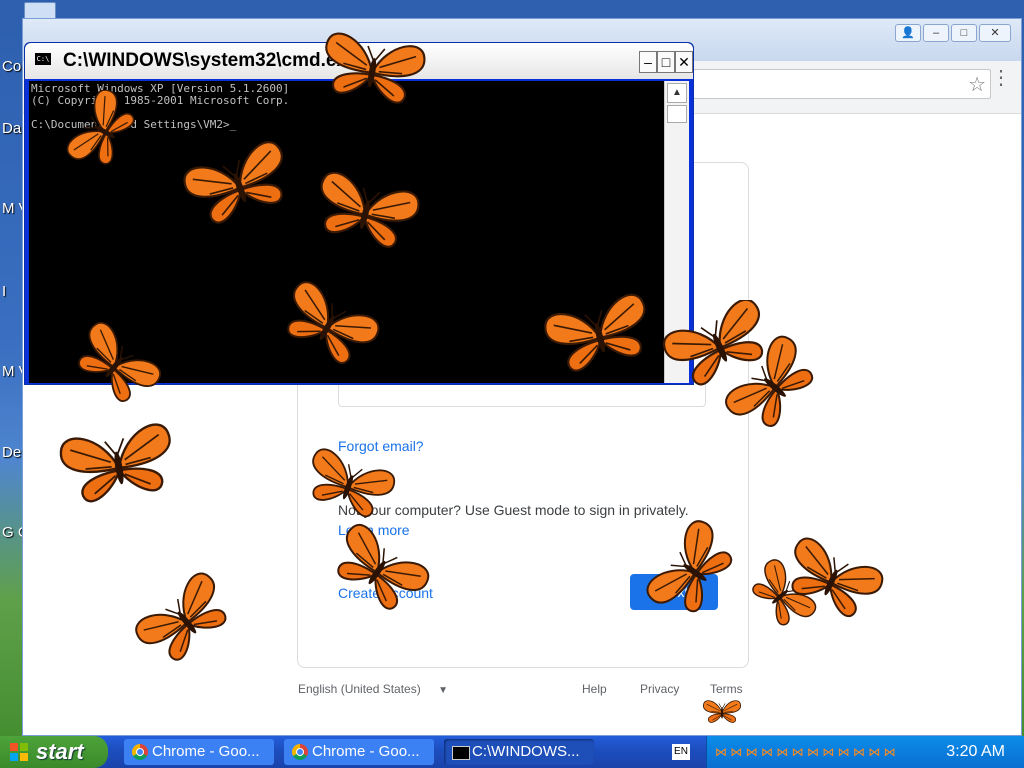 The width and height of the screenshot is (1024, 768). I want to click on language-indicator: EN, so click(681, 752).